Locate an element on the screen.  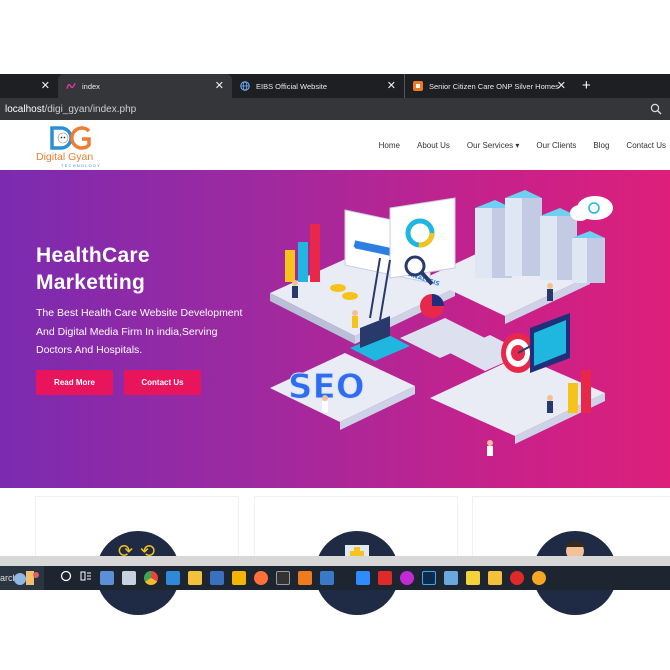
tab-index: index ✕ is located at coordinates (145, 86).